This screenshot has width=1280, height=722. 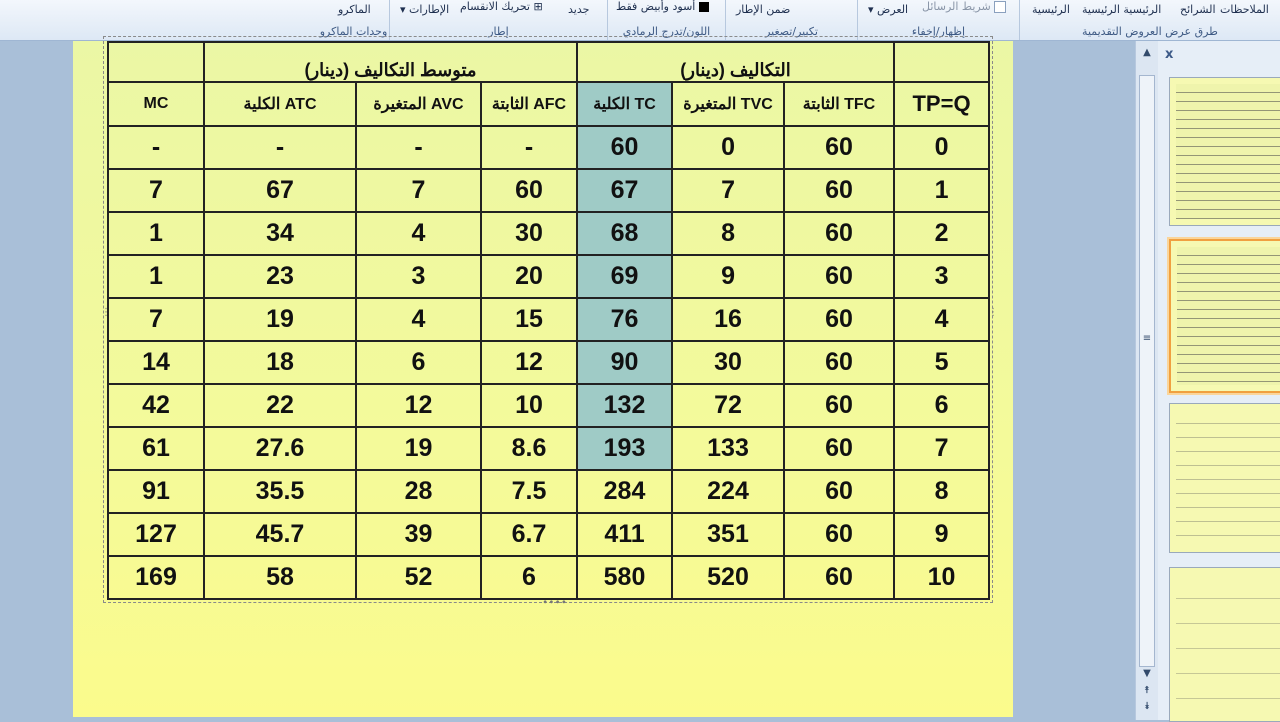 What do you see at coordinates (529, 405) in the screenshot?
I see `table-cell: 10` at bounding box center [529, 405].